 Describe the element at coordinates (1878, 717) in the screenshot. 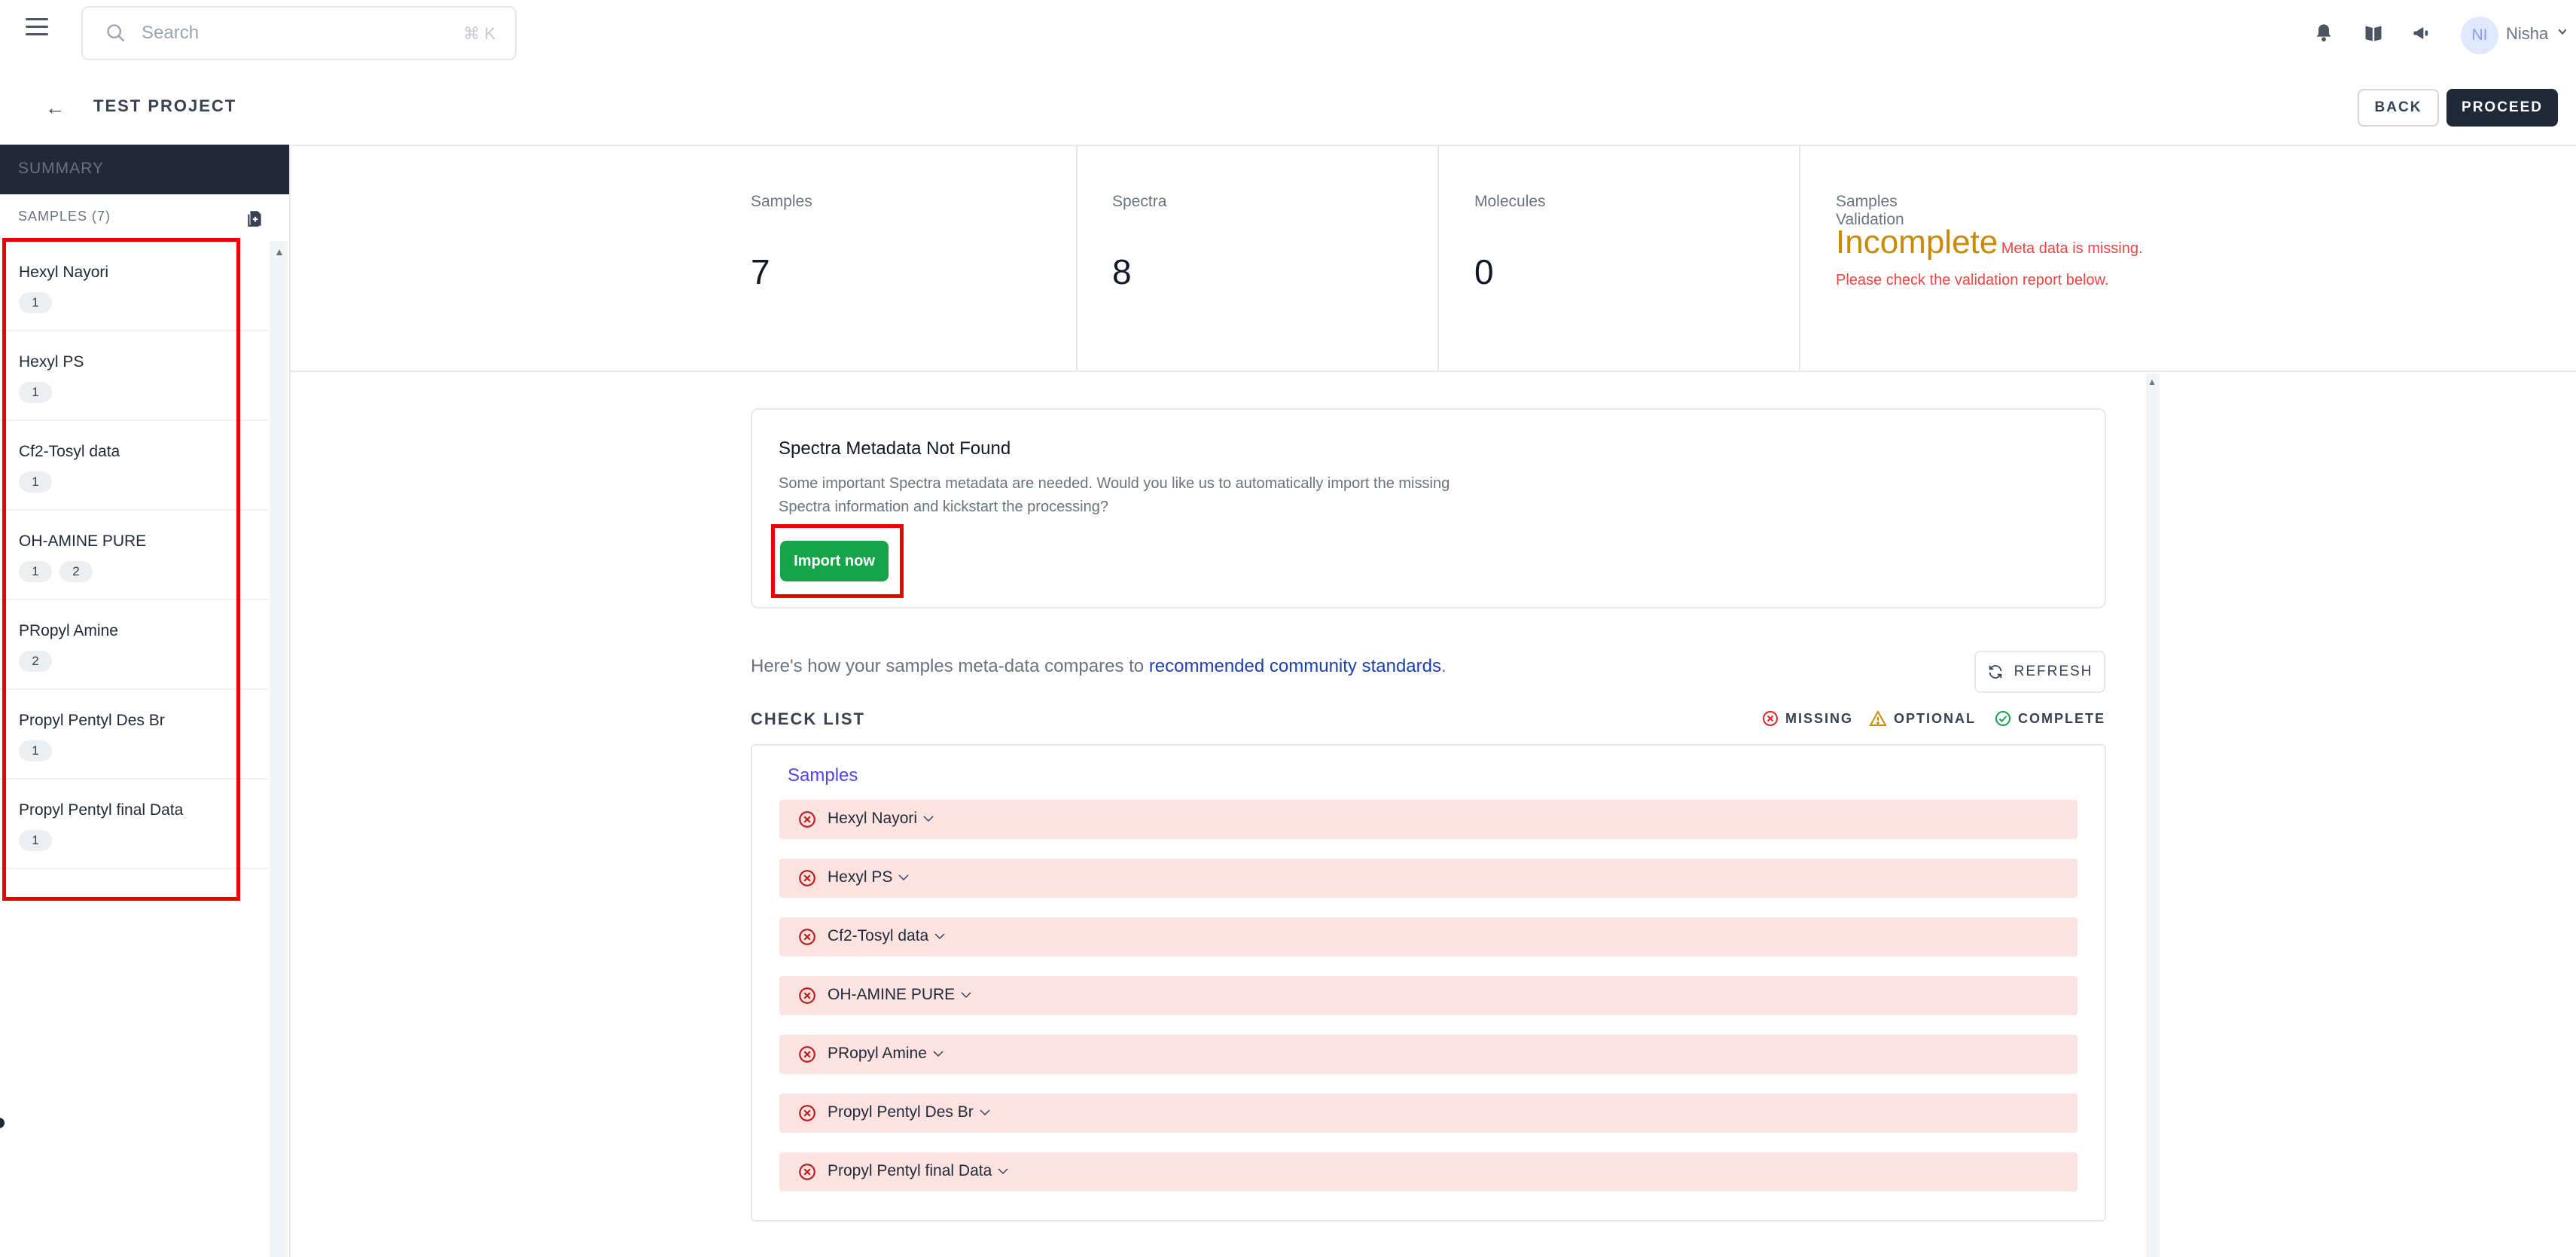

I see `warning-icon` at that location.